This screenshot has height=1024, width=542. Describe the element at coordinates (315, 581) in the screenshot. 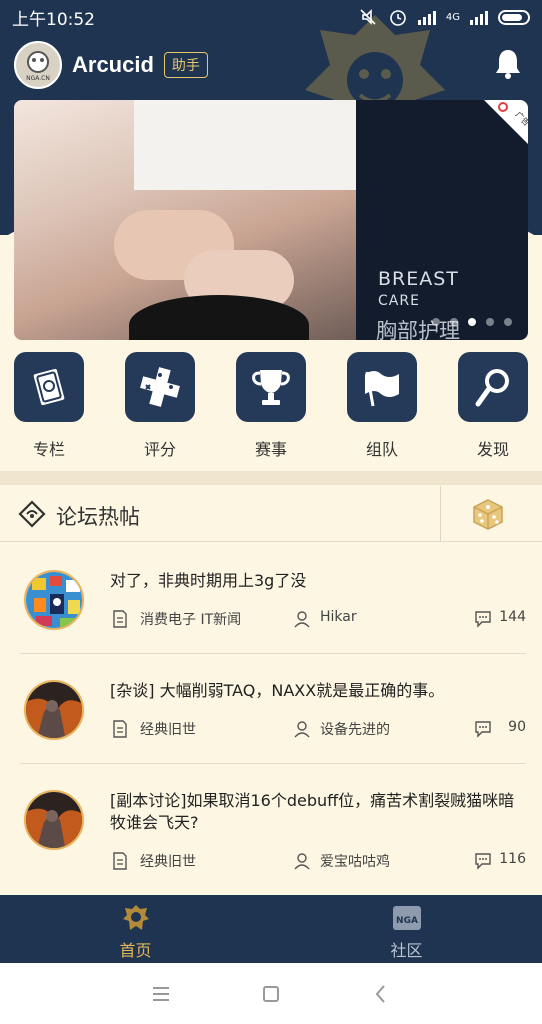

I see `post-title: 对了，非典时期用上3g了没` at that location.